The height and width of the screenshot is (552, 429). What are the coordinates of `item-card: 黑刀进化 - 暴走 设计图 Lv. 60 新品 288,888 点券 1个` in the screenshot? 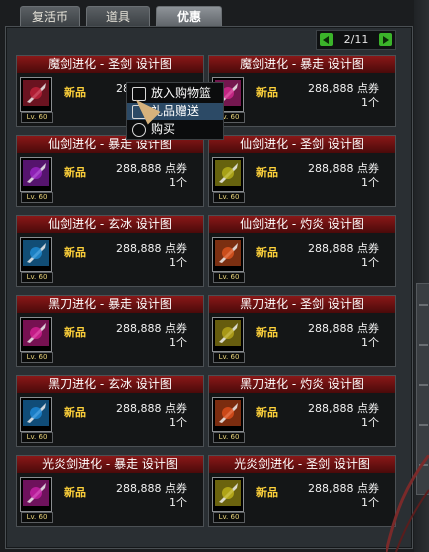 It's located at (110, 331).